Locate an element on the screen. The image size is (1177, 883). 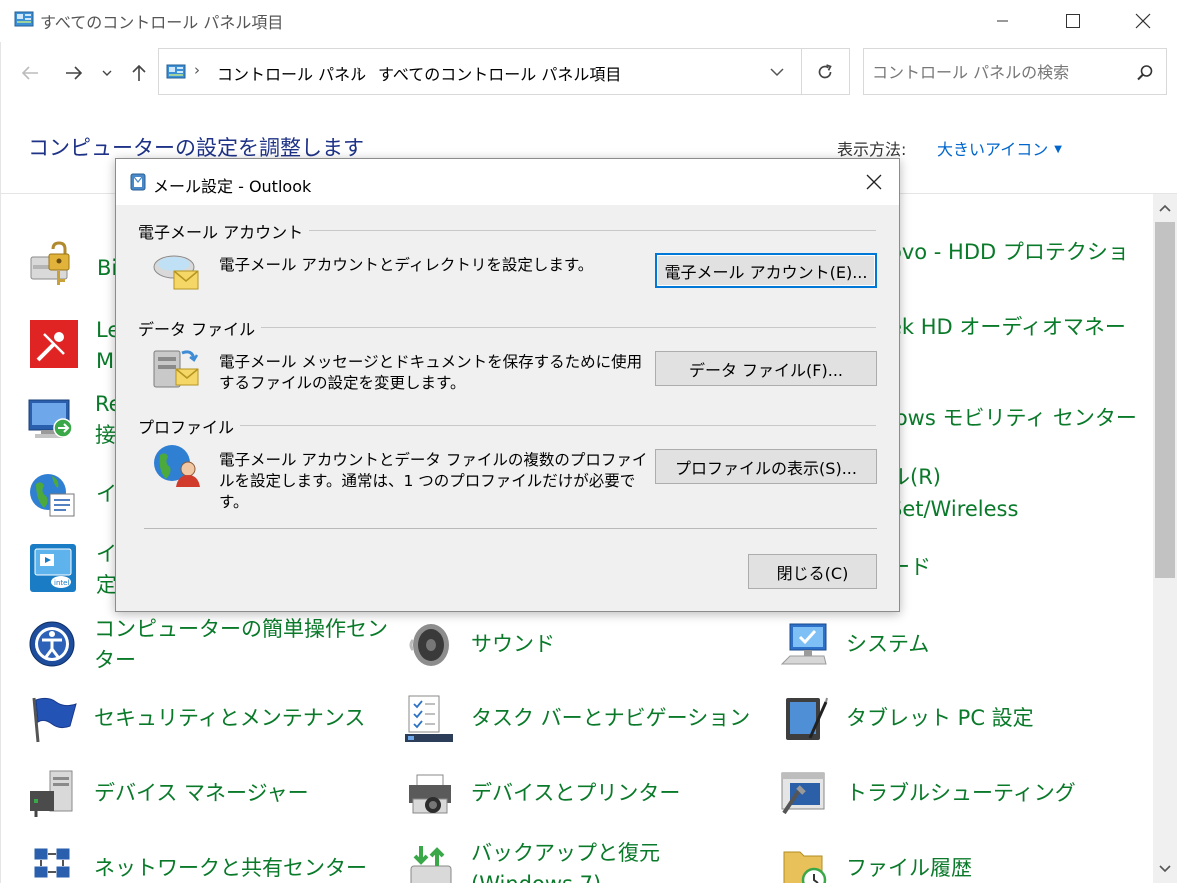
taskbar-icon is located at coordinates (429, 718).